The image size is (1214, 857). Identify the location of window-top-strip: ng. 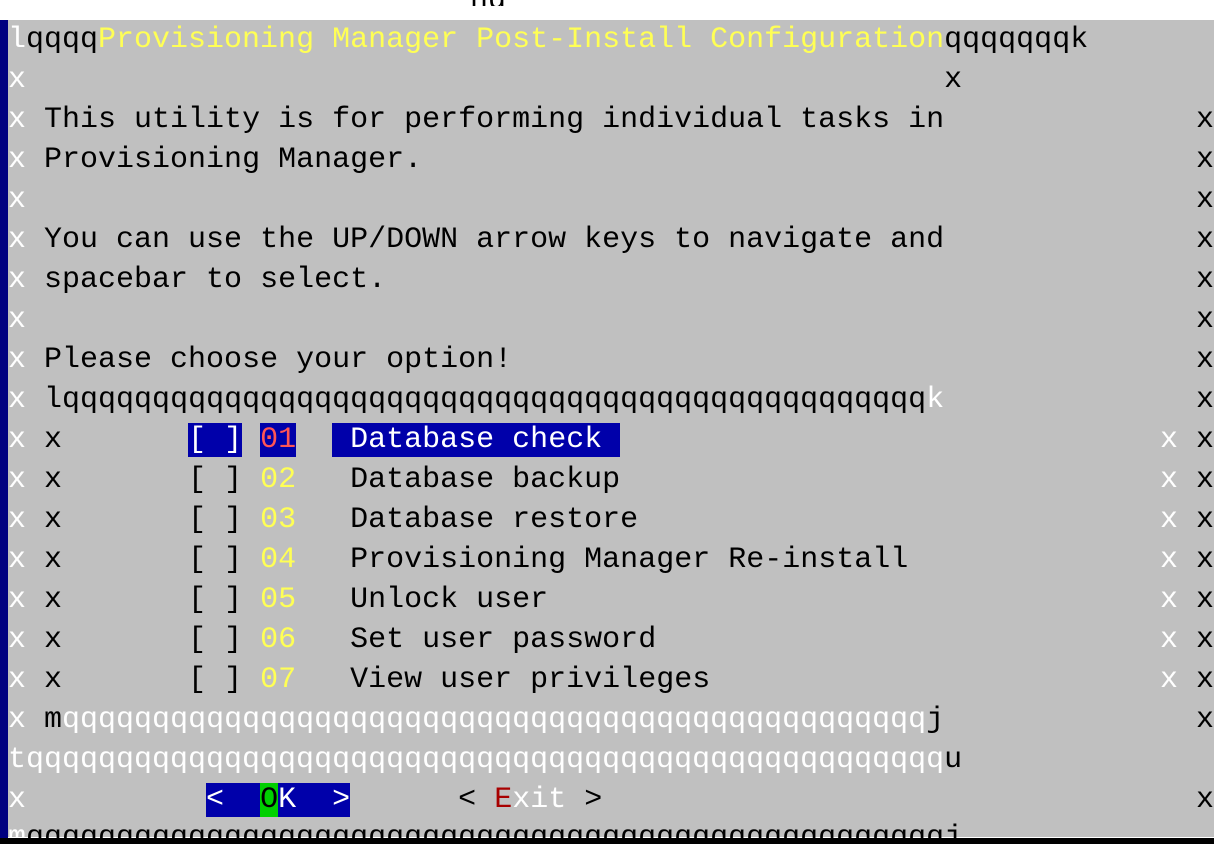
(607, 10).